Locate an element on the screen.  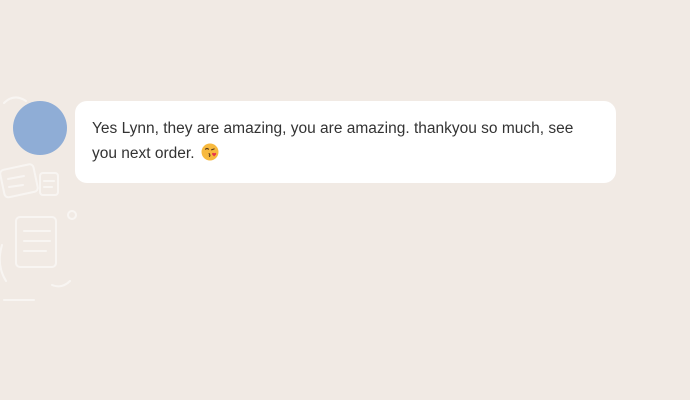
face-blowing-a-kiss-icon is located at coordinates (210, 156).